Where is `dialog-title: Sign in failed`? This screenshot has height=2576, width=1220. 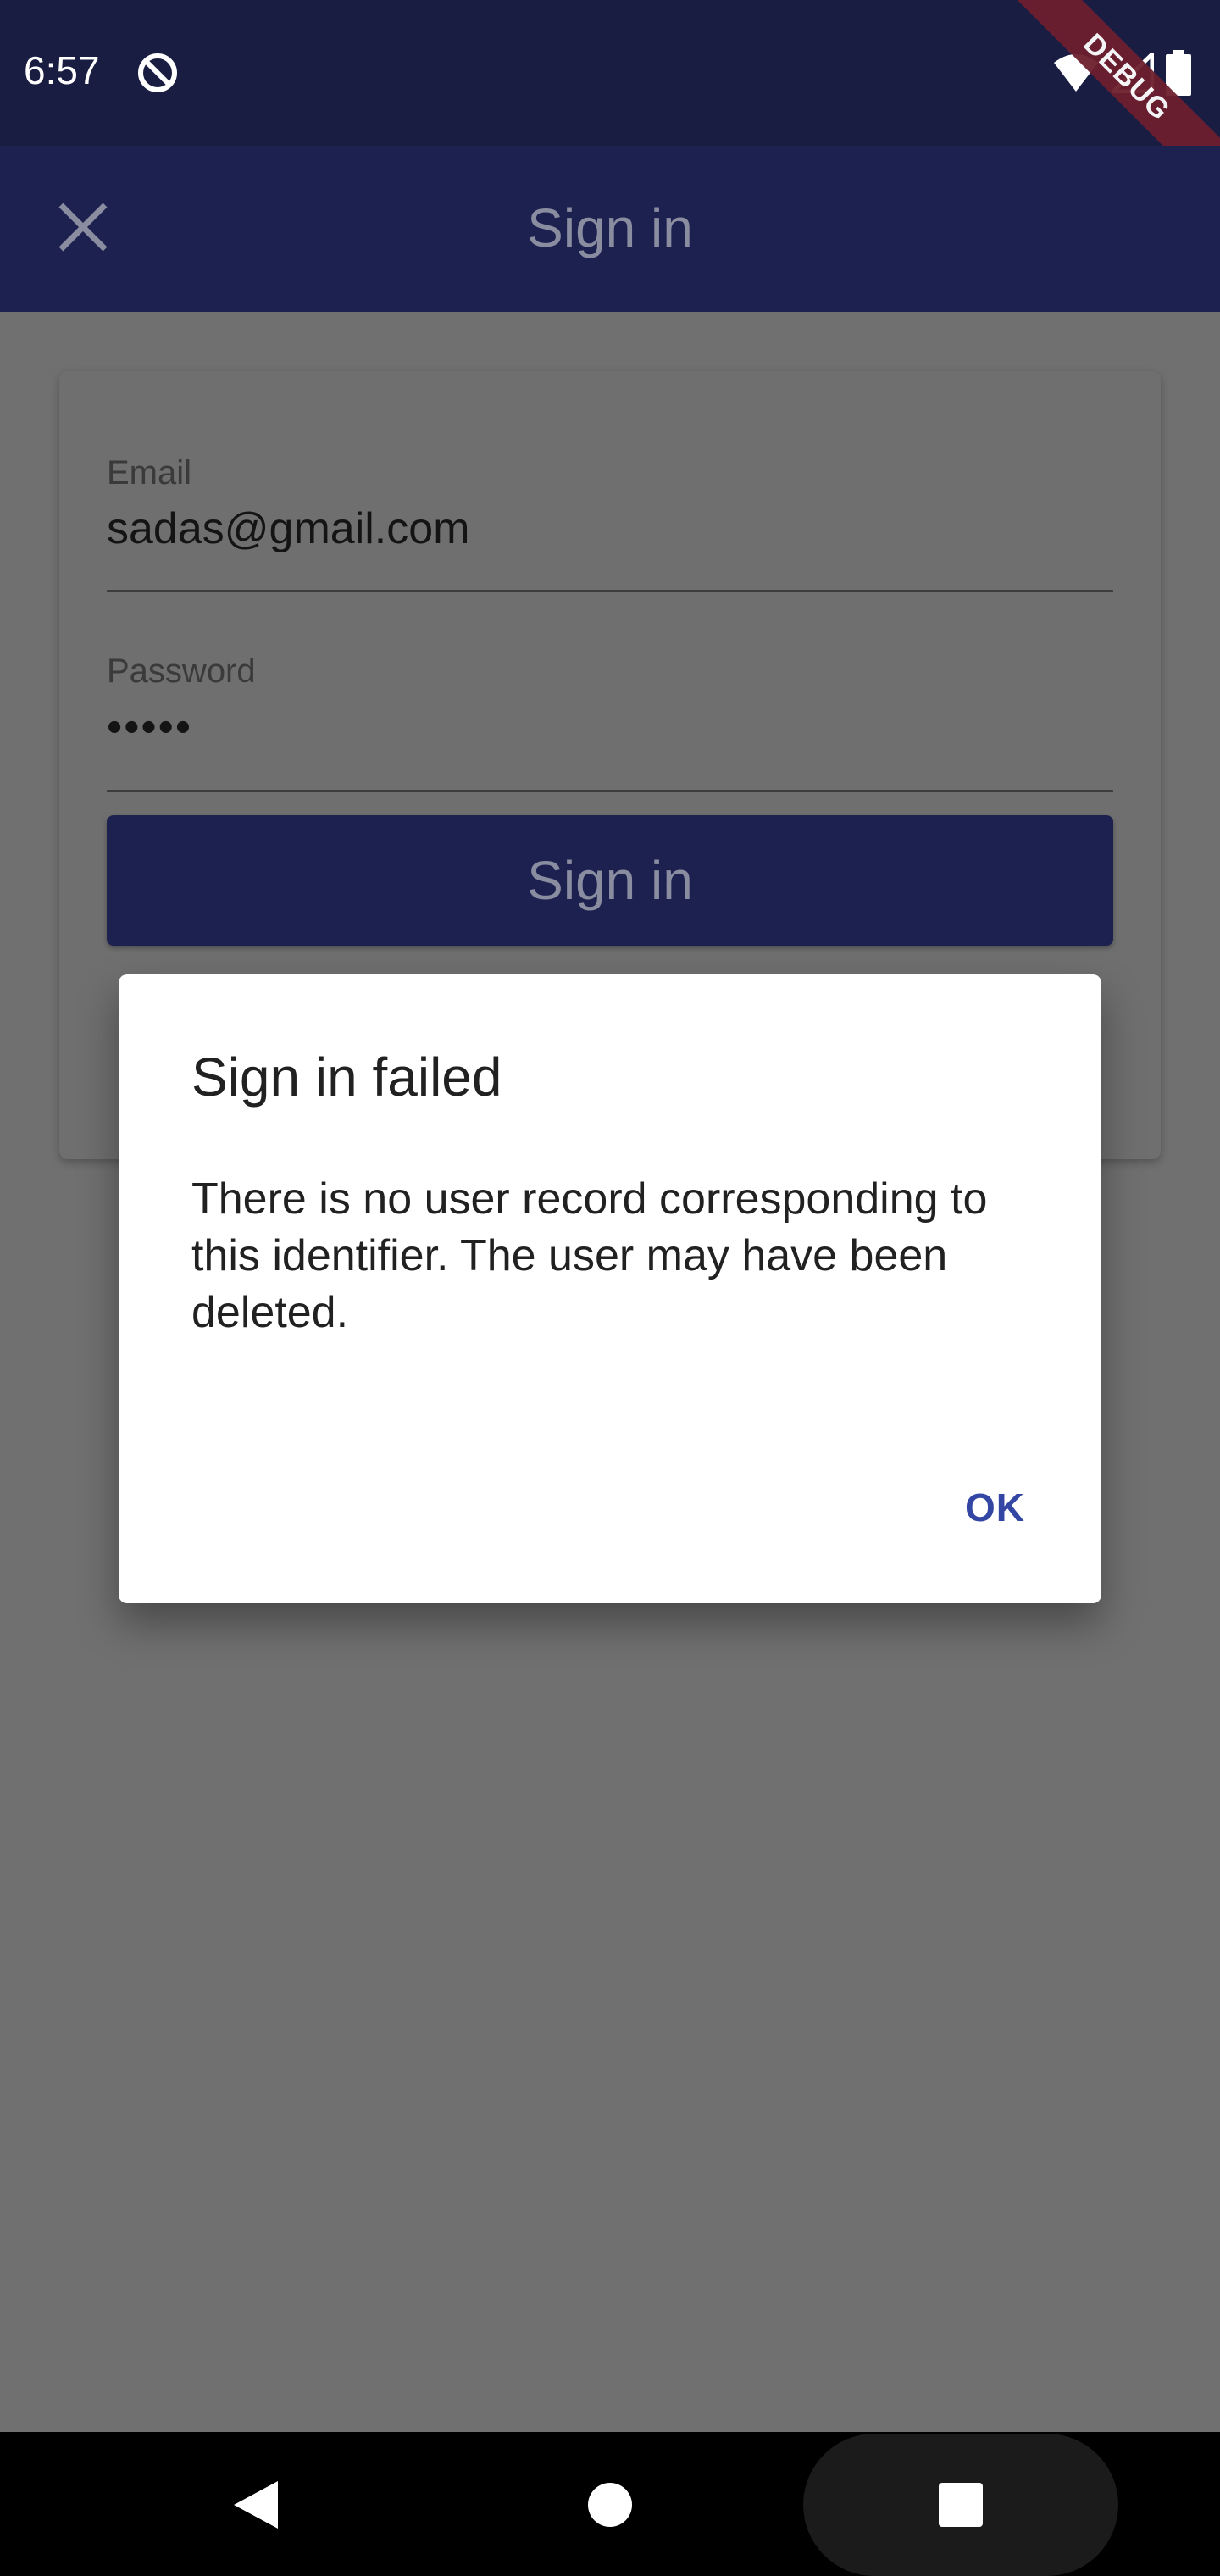
dialog-title: Sign in failed is located at coordinates (346, 1077).